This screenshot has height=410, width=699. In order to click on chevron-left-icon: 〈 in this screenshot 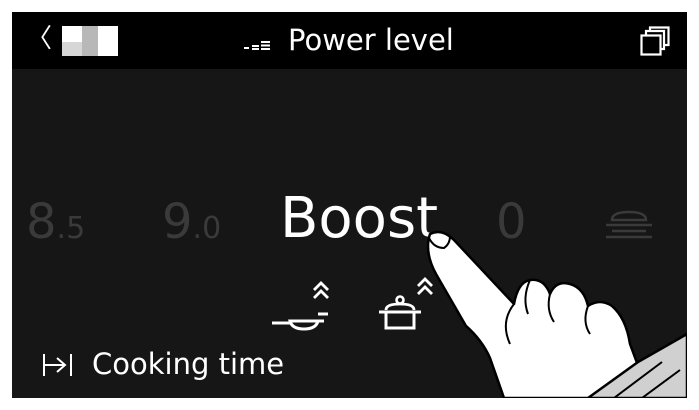, I will do `click(39, 39)`.